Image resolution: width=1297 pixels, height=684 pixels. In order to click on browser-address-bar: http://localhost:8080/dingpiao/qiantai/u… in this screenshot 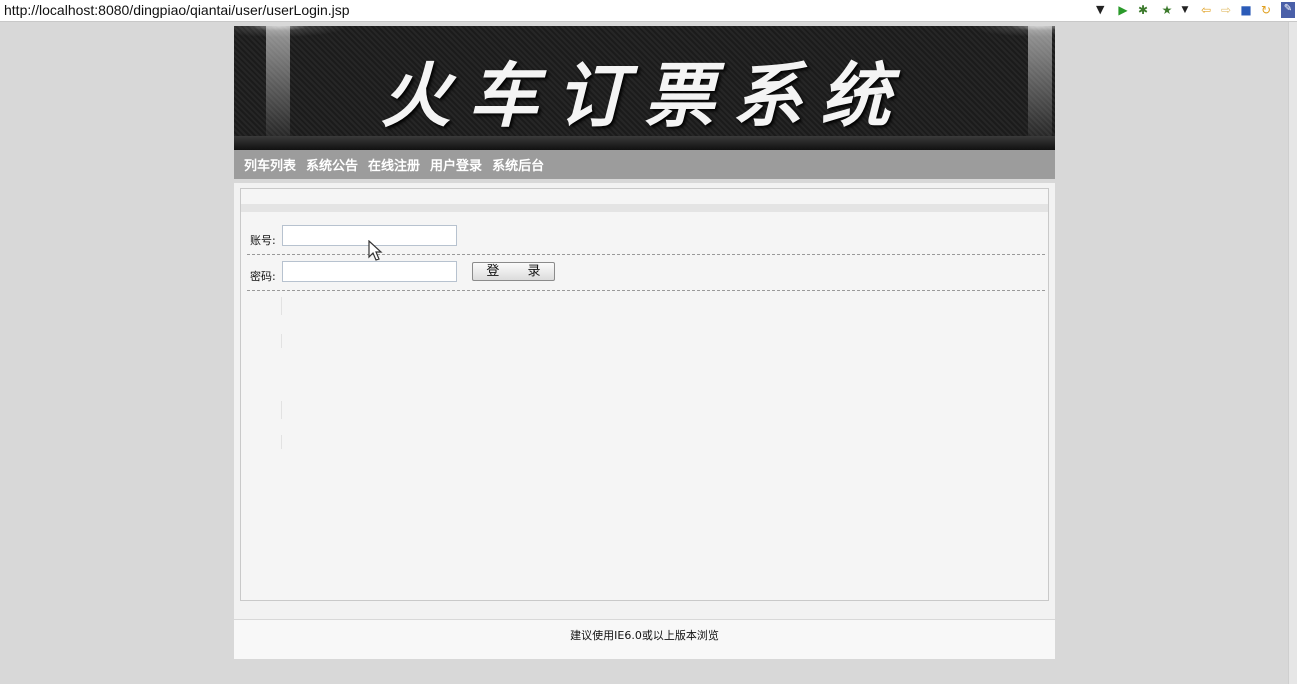, I will do `click(648, 11)`.